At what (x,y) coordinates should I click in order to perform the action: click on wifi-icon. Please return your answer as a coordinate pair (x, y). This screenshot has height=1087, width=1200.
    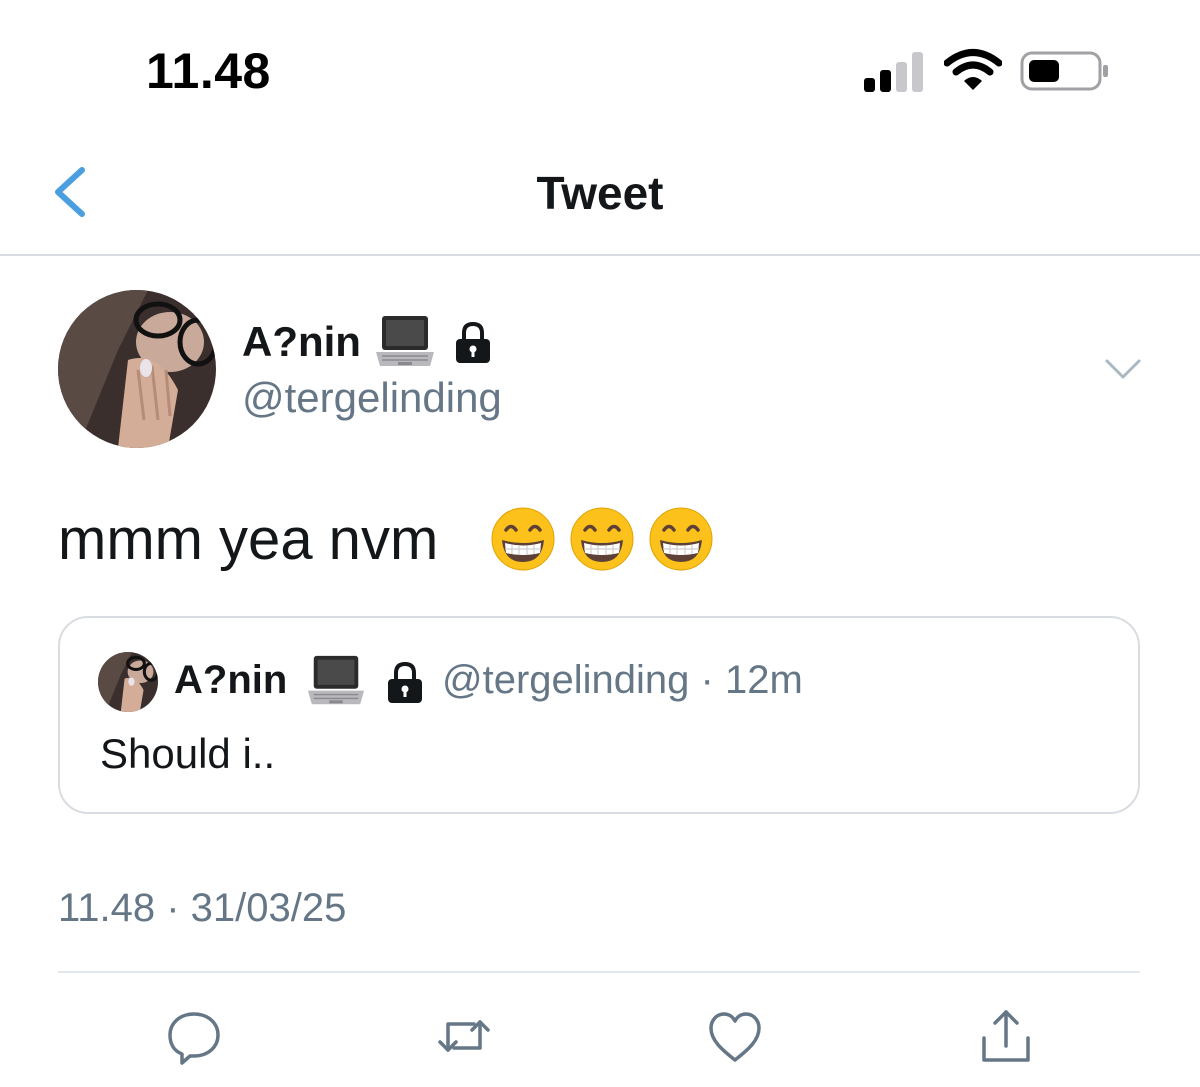
    Looking at the image, I should click on (973, 69).